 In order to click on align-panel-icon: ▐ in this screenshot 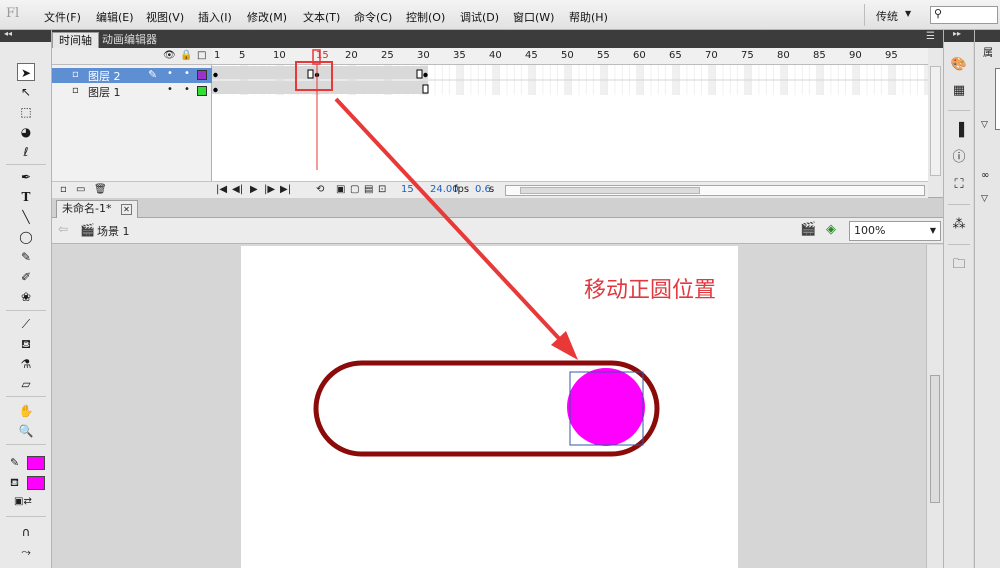, I will do `click(959, 131)`.